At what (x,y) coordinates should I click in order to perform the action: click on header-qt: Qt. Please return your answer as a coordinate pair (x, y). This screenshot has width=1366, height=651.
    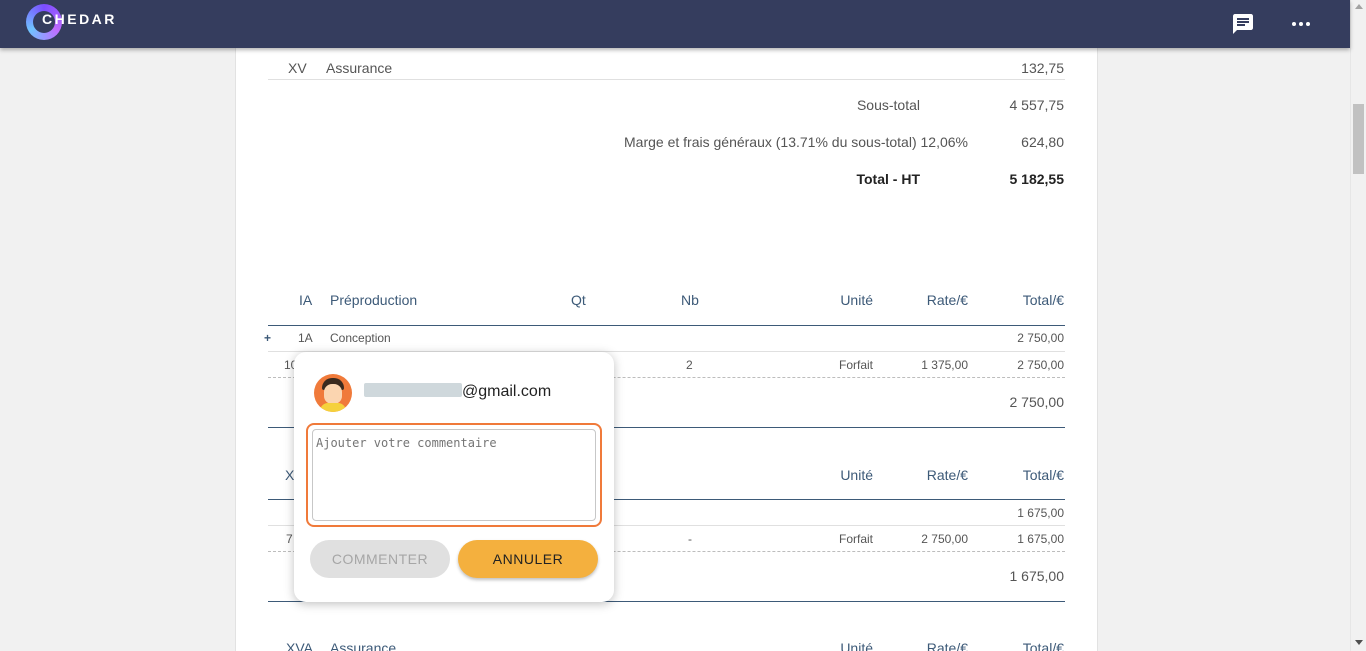
    Looking at the image, I should click on (578, 300).